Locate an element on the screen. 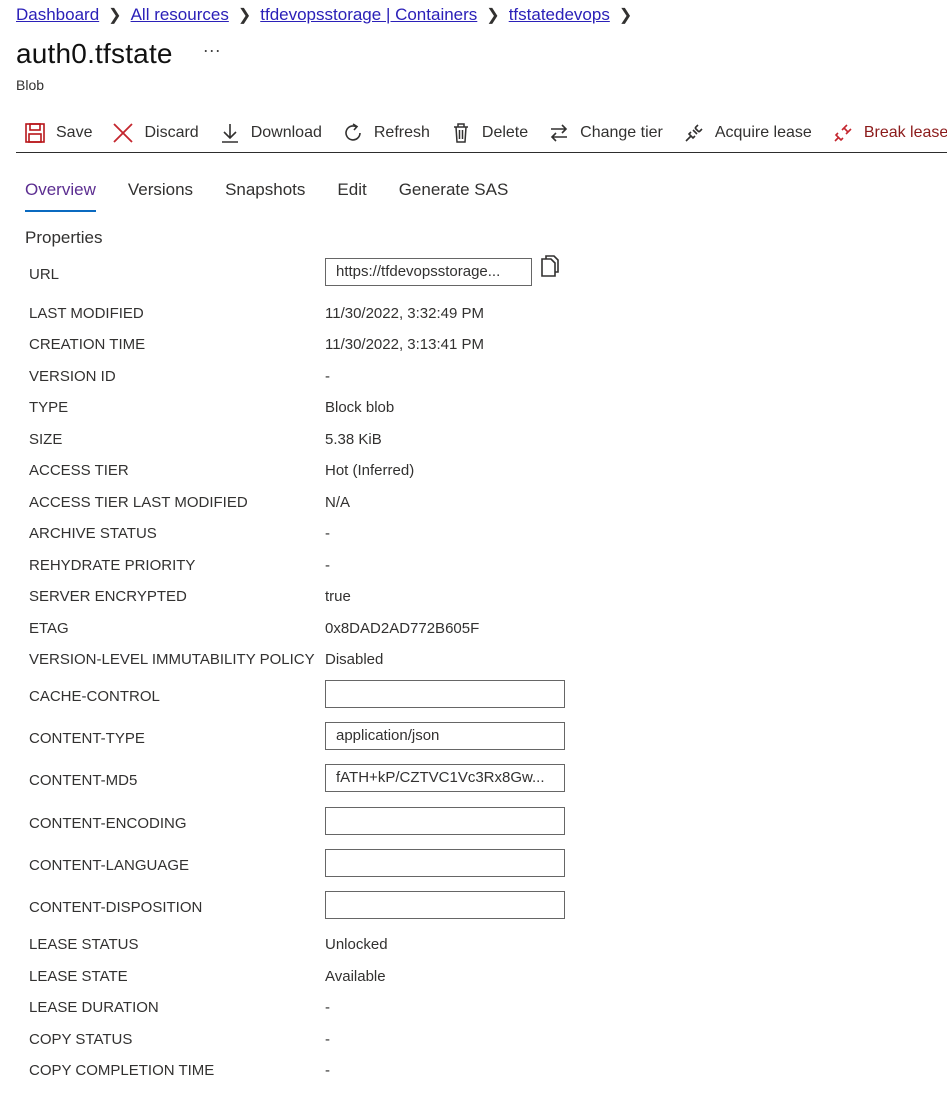 This screenshot has width=947, height=1094. property-label: CACHE-CONTROL is located at coordinates (94, 696).